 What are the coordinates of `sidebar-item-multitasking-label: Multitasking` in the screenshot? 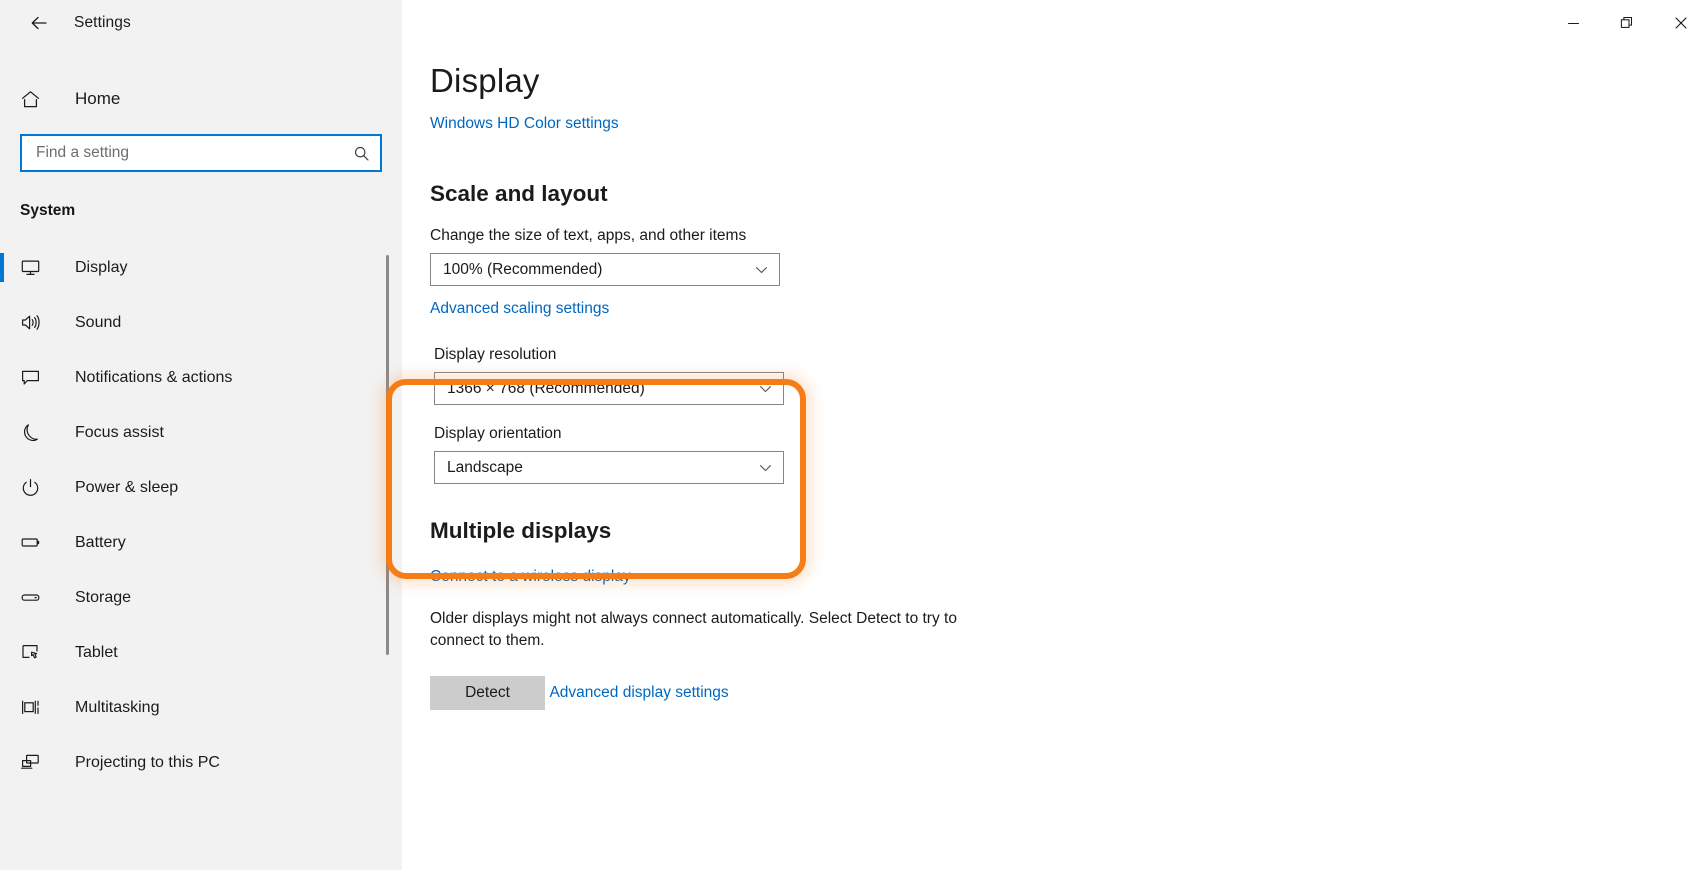 It's located at (117, 707).